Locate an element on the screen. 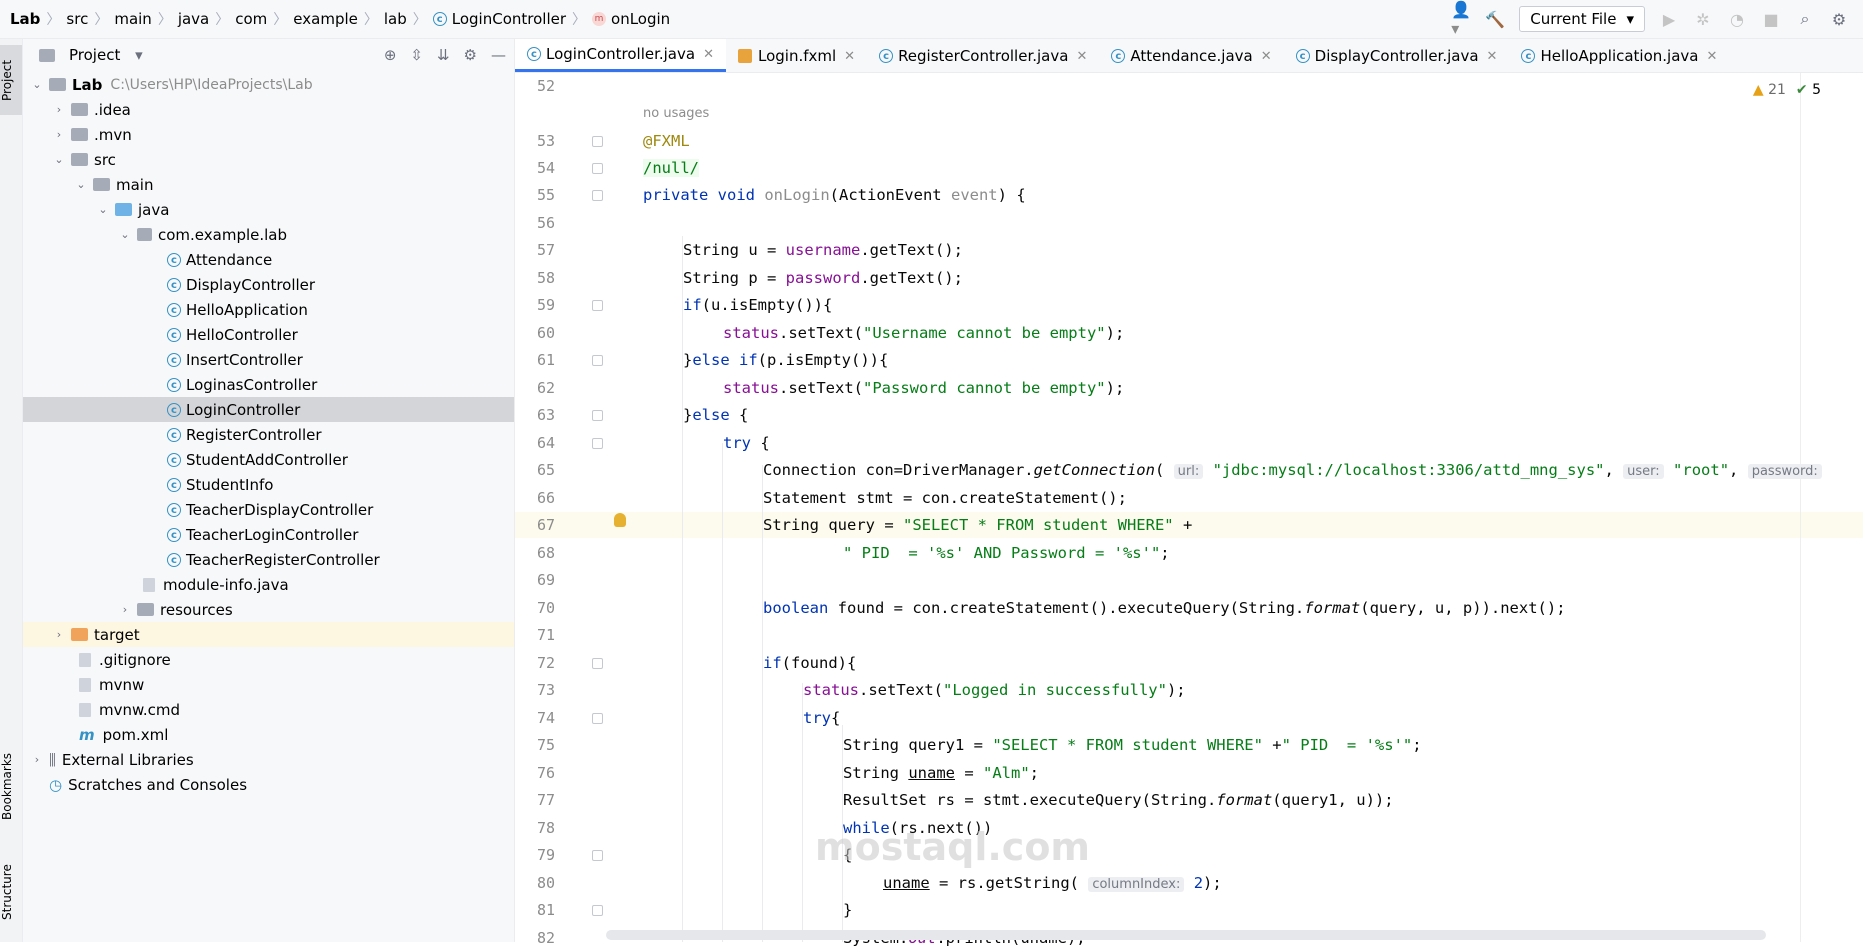  tree-item-gitignore: .gitignore is located at coordinates (268, 659).